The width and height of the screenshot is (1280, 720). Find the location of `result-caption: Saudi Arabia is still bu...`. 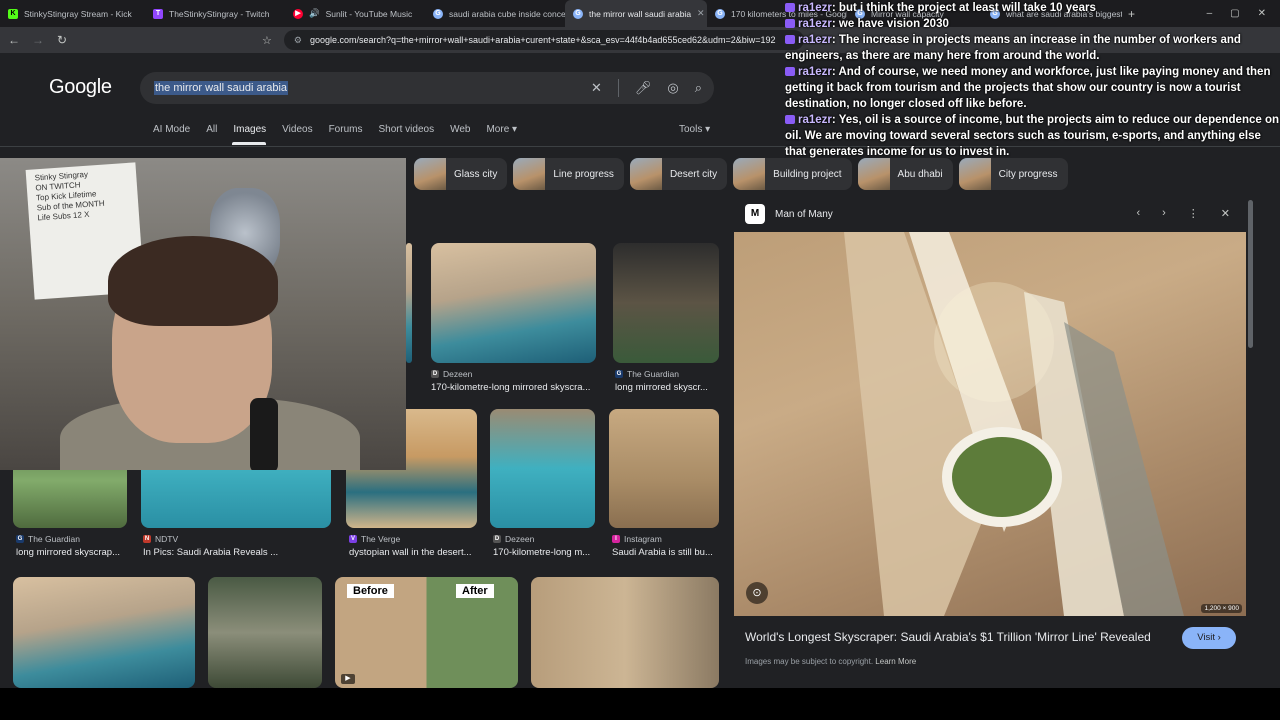

result-caption: Saudi Arabia is still bu... is located at coordinates (665, 552).